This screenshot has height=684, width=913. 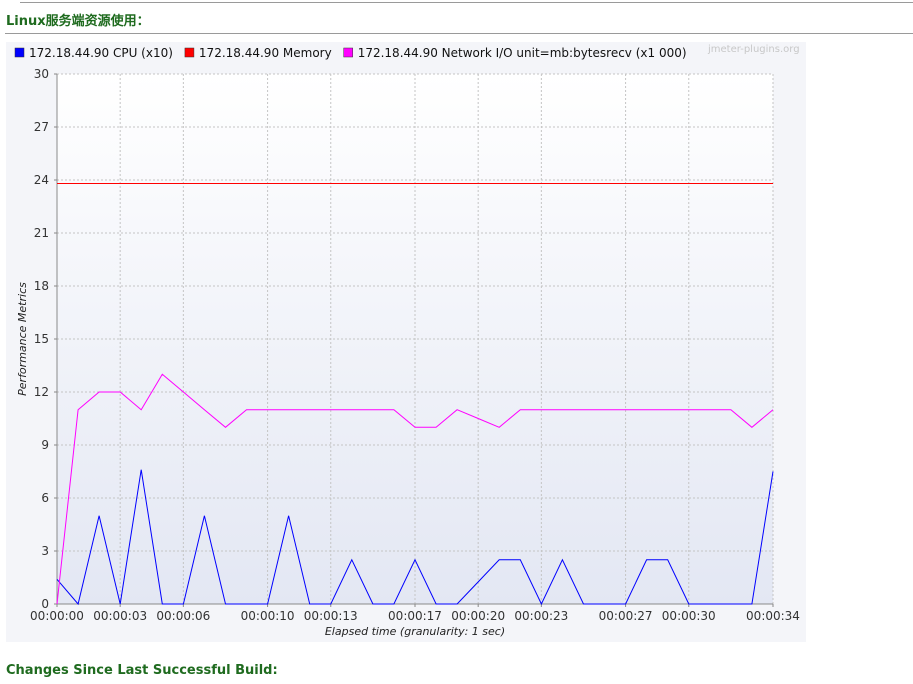 I want to click on x-tick-label: 00:00:17, so click(x=415, y=616).